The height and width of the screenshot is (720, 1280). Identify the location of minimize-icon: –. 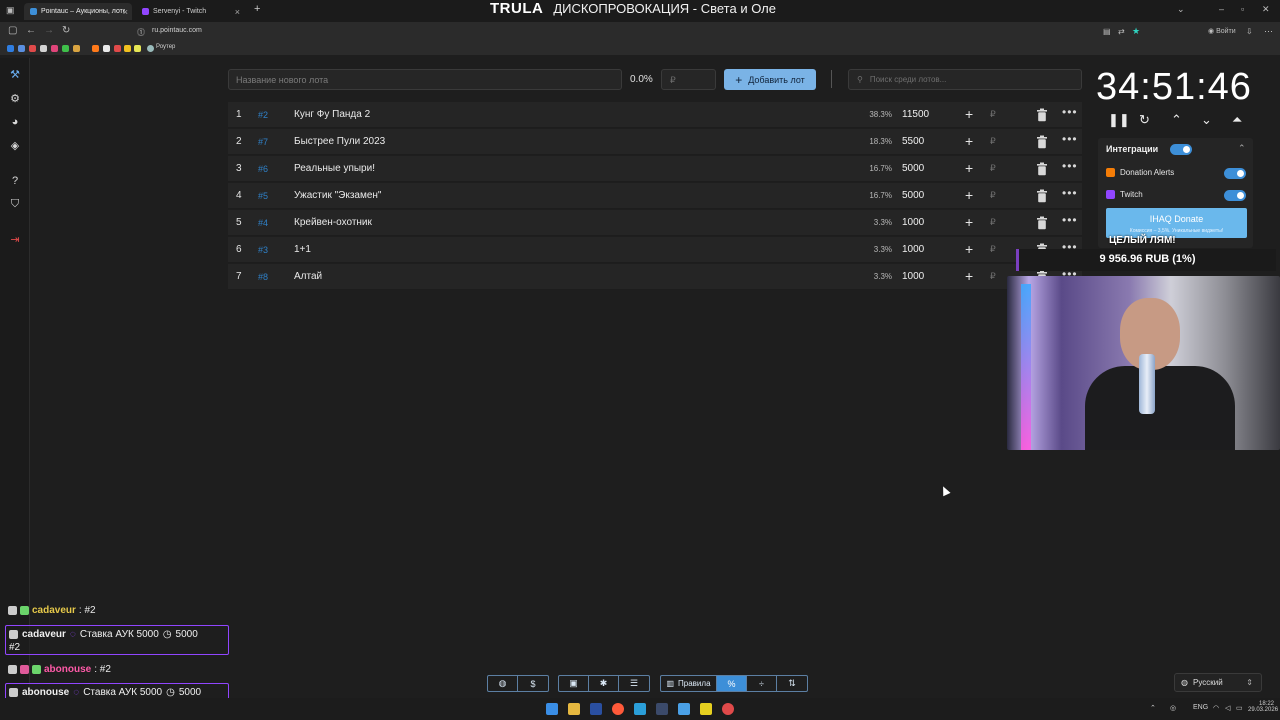
(1221, 9).